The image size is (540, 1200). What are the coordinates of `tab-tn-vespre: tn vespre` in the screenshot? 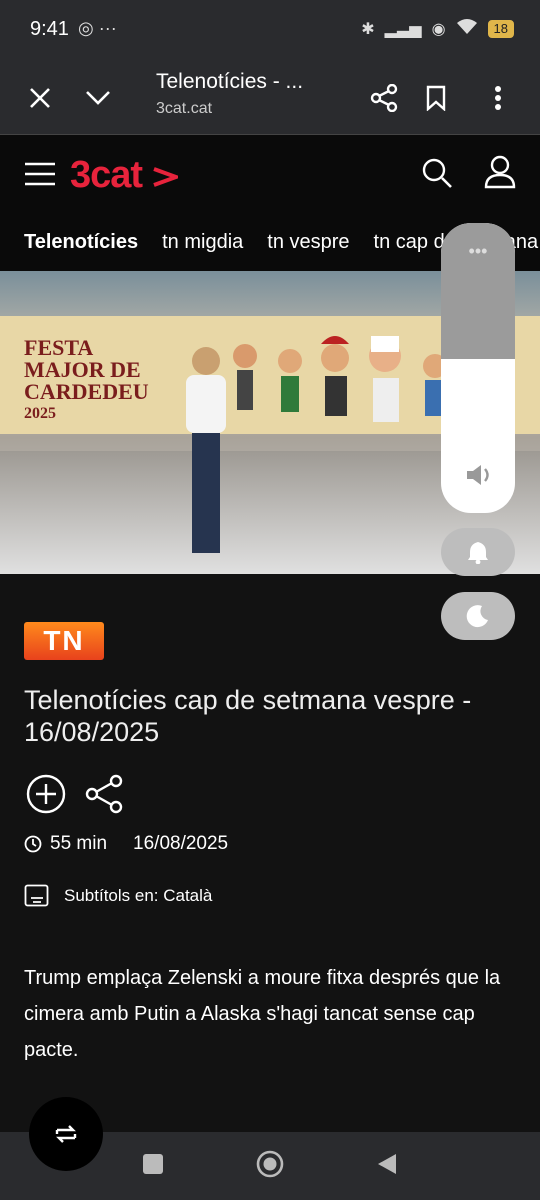 It's located at (308, 242).